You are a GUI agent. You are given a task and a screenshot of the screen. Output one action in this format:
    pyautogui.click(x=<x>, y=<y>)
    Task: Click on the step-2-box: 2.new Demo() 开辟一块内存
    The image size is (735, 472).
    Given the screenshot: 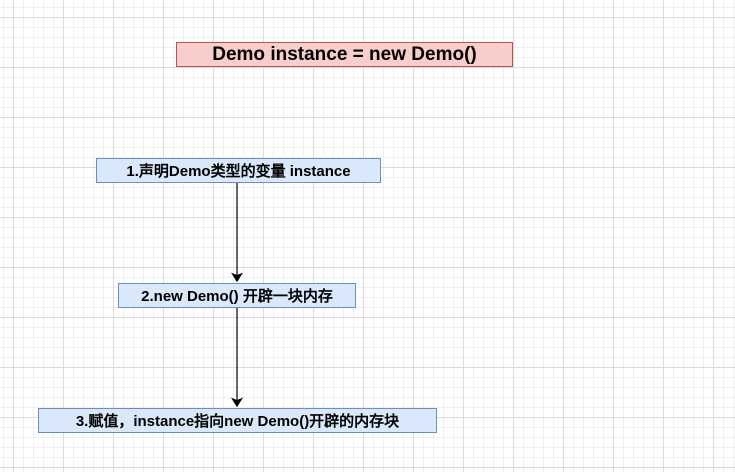 What is the action you would take?
    pyautogui.click(x=237, y=295)
    